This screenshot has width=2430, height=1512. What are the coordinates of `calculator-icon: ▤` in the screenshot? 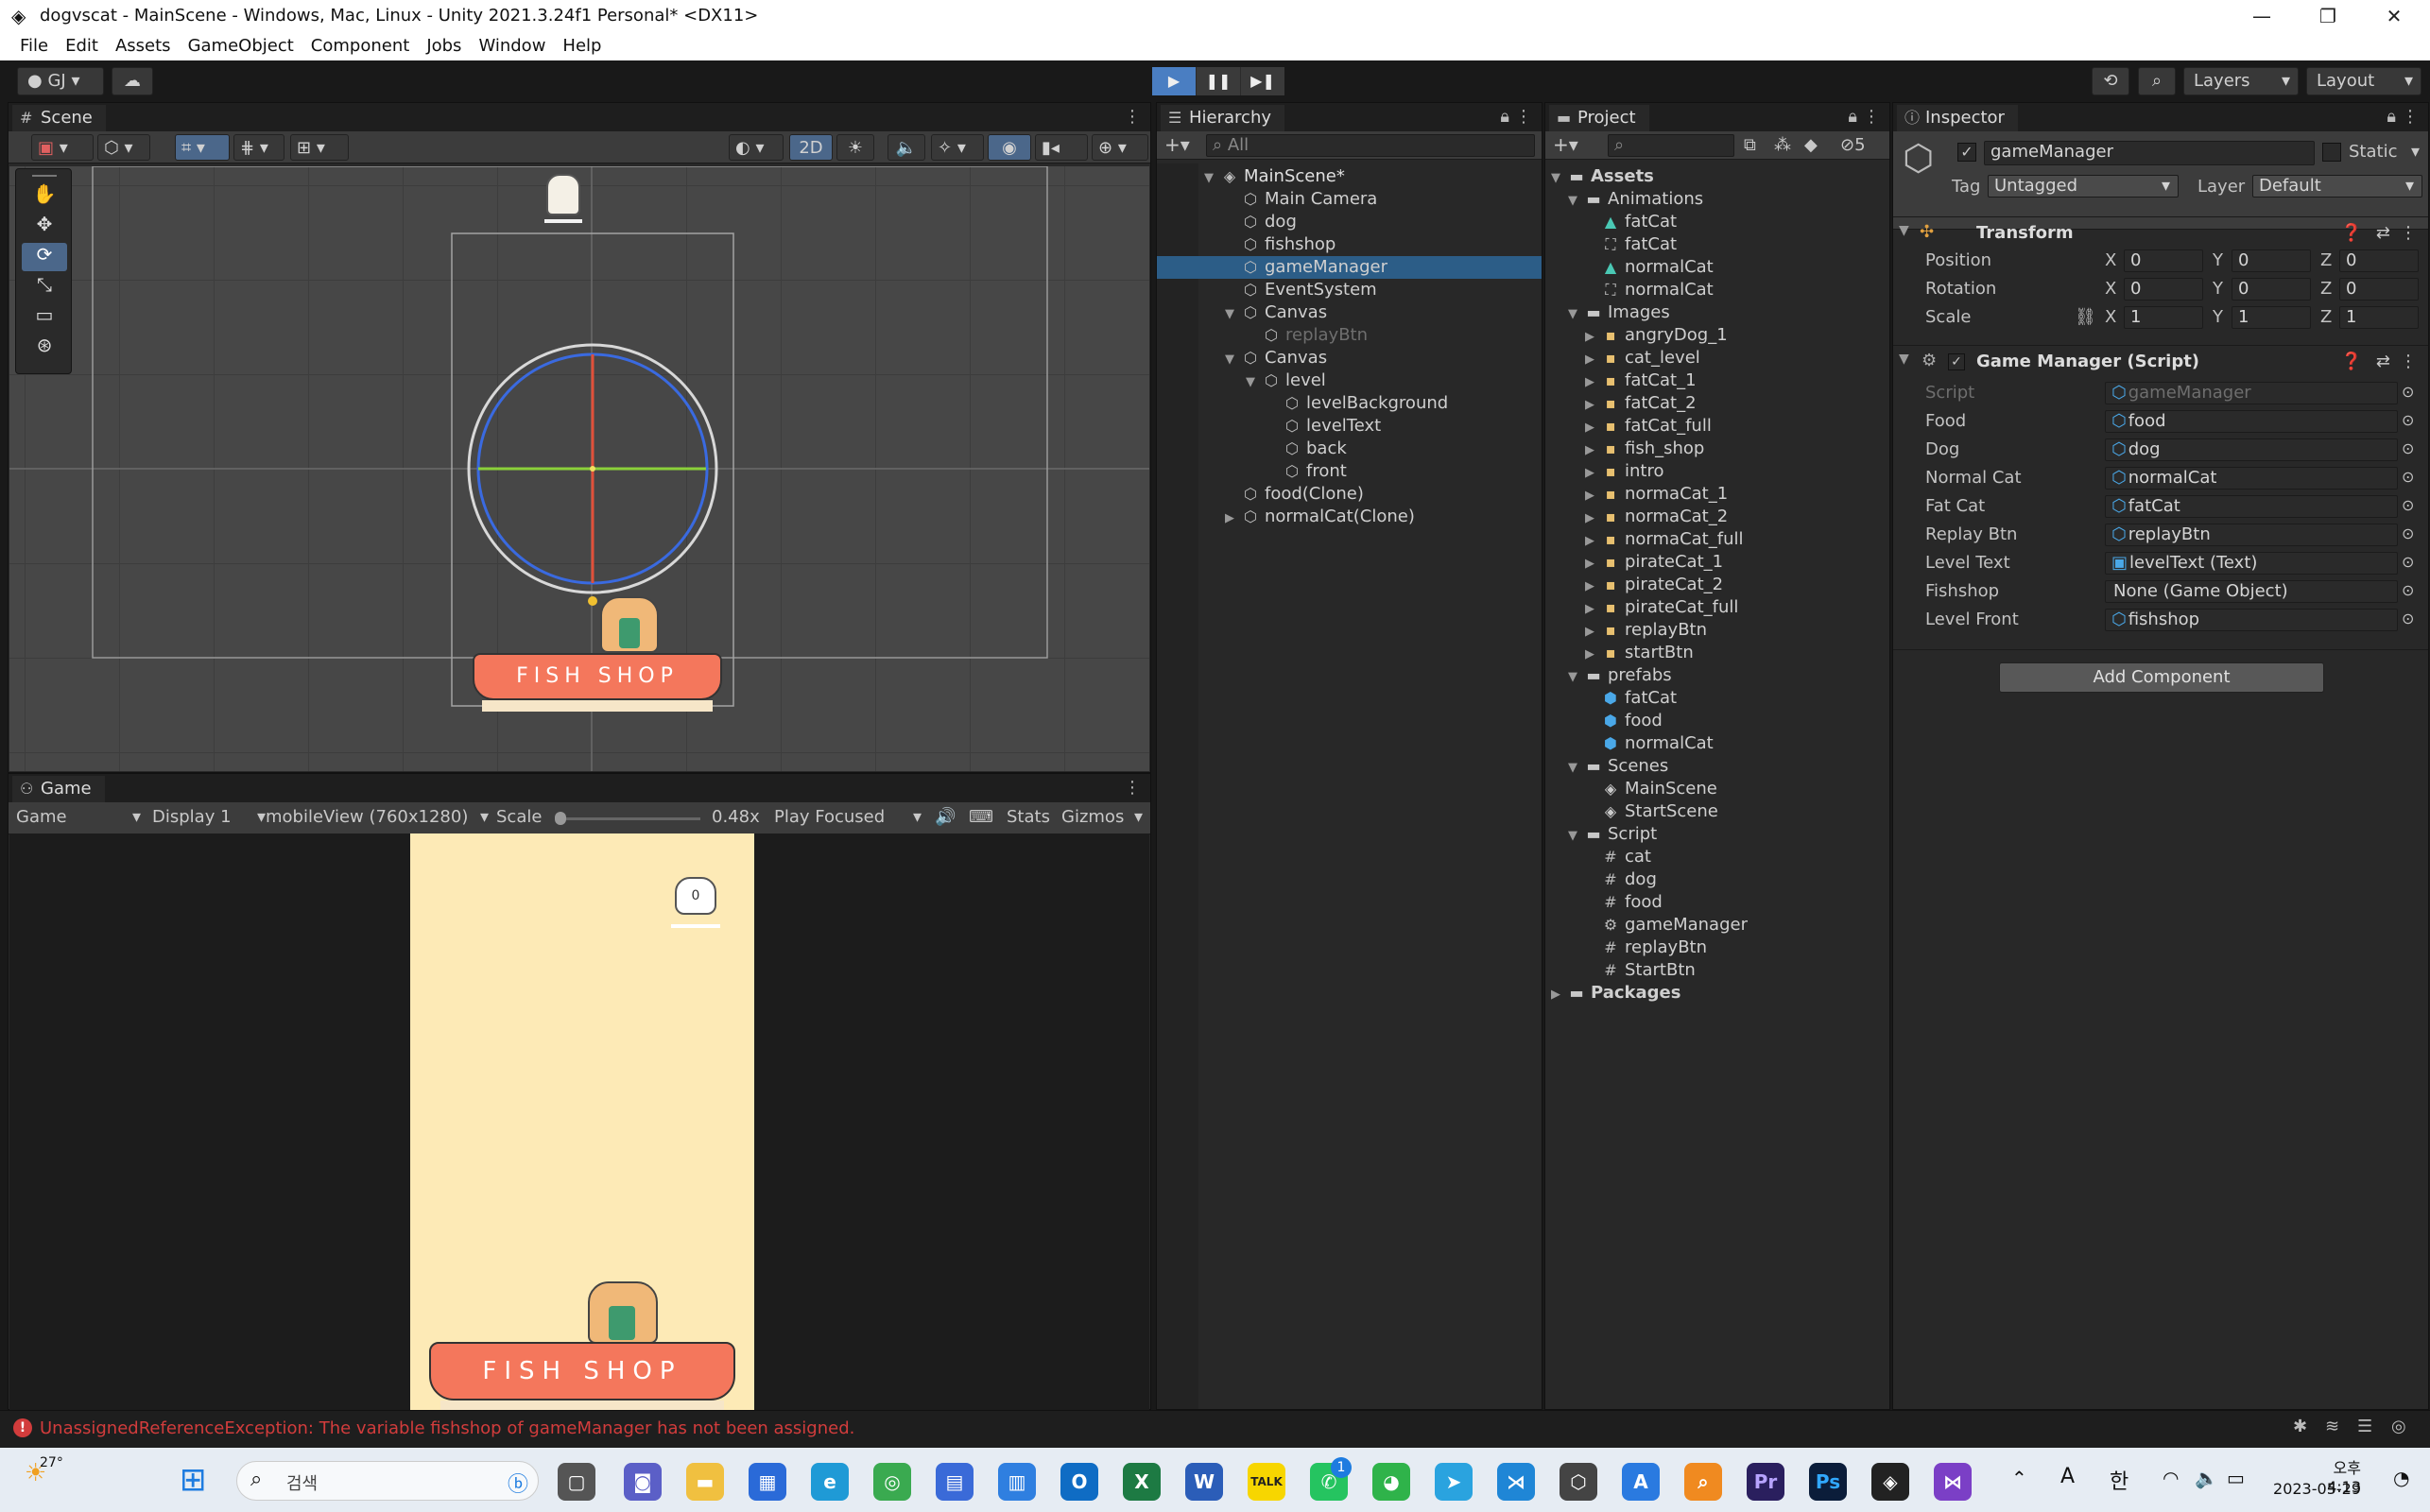 It's located at (955, 1482).